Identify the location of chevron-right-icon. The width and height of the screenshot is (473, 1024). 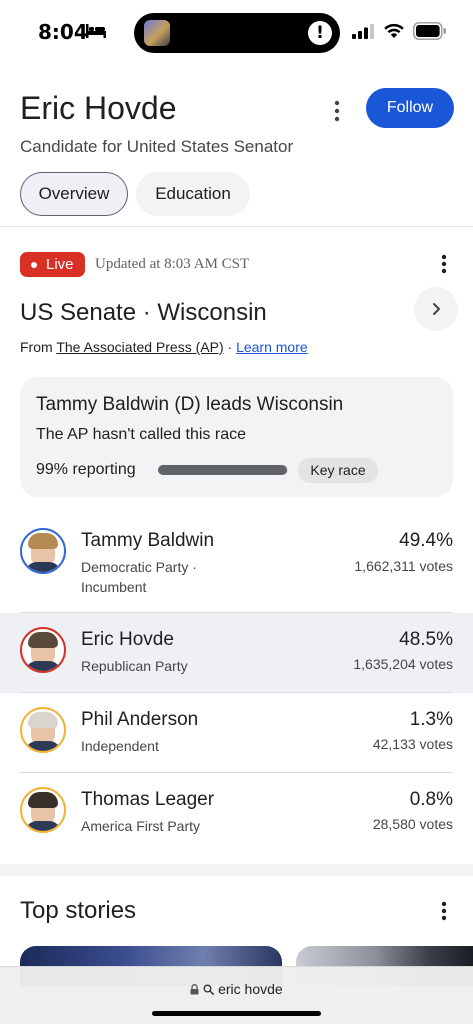
(436, 309).